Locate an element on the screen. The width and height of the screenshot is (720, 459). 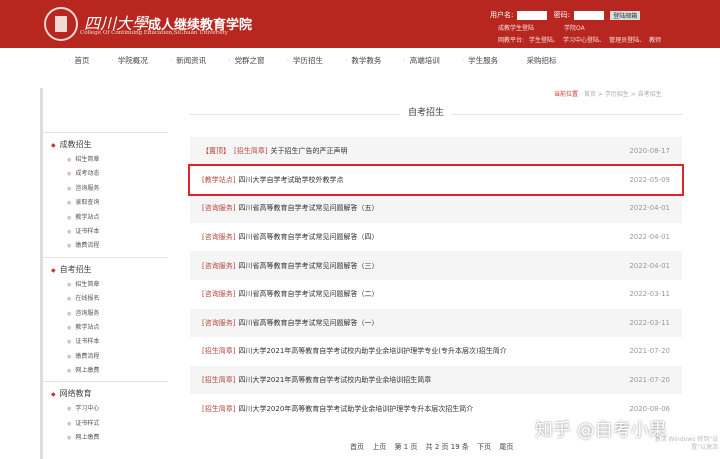
login-form: 用户名: 密码: 登陆邮箱 is located at coordinates (565, 15).